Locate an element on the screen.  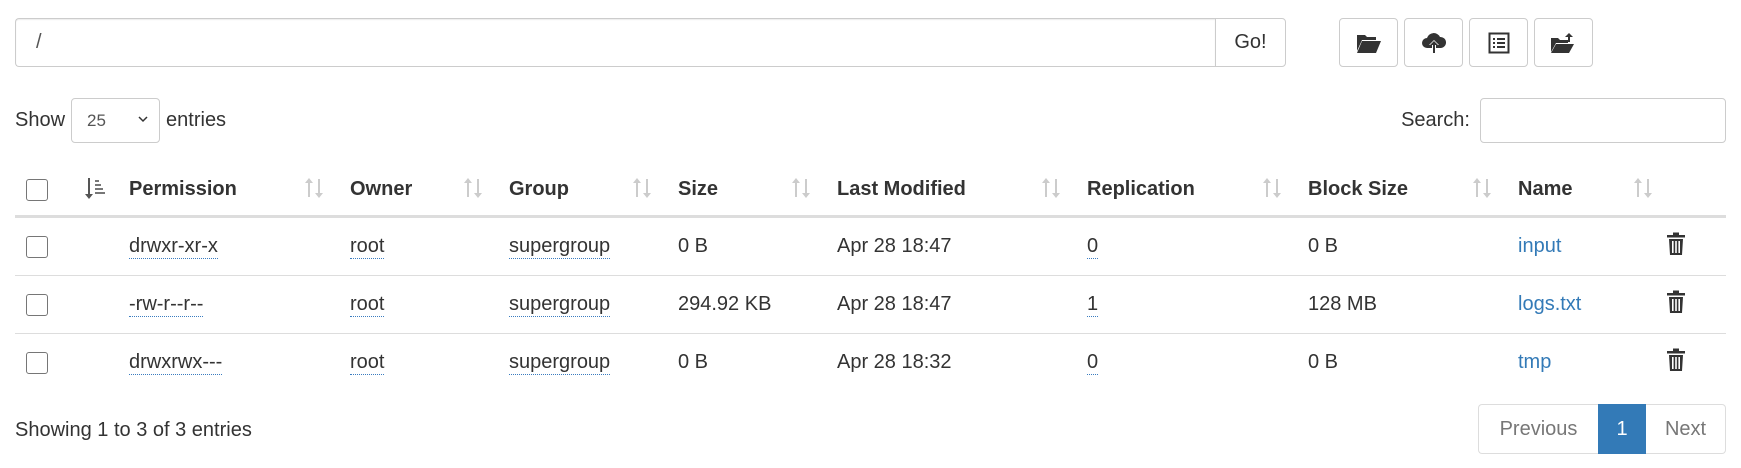
next-page-button: Next is located at coordinates (1686, 429).